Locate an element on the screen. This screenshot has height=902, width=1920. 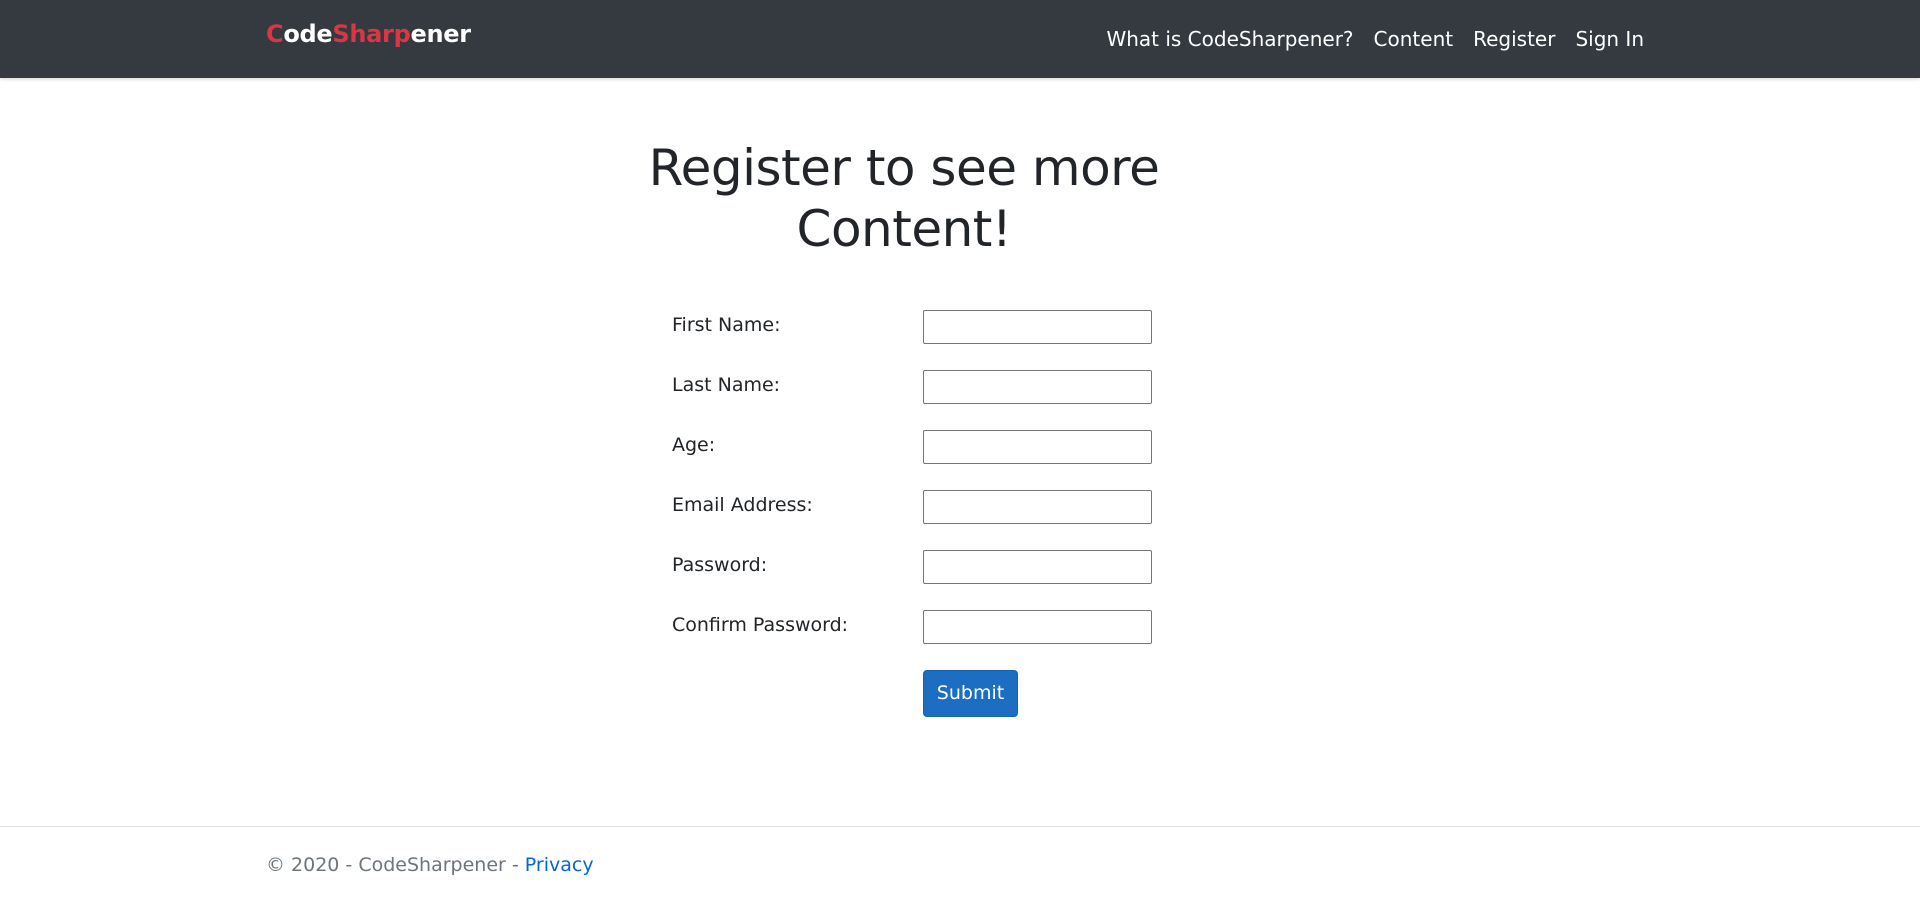
last-name-input is located at coordinates (1037, 387).